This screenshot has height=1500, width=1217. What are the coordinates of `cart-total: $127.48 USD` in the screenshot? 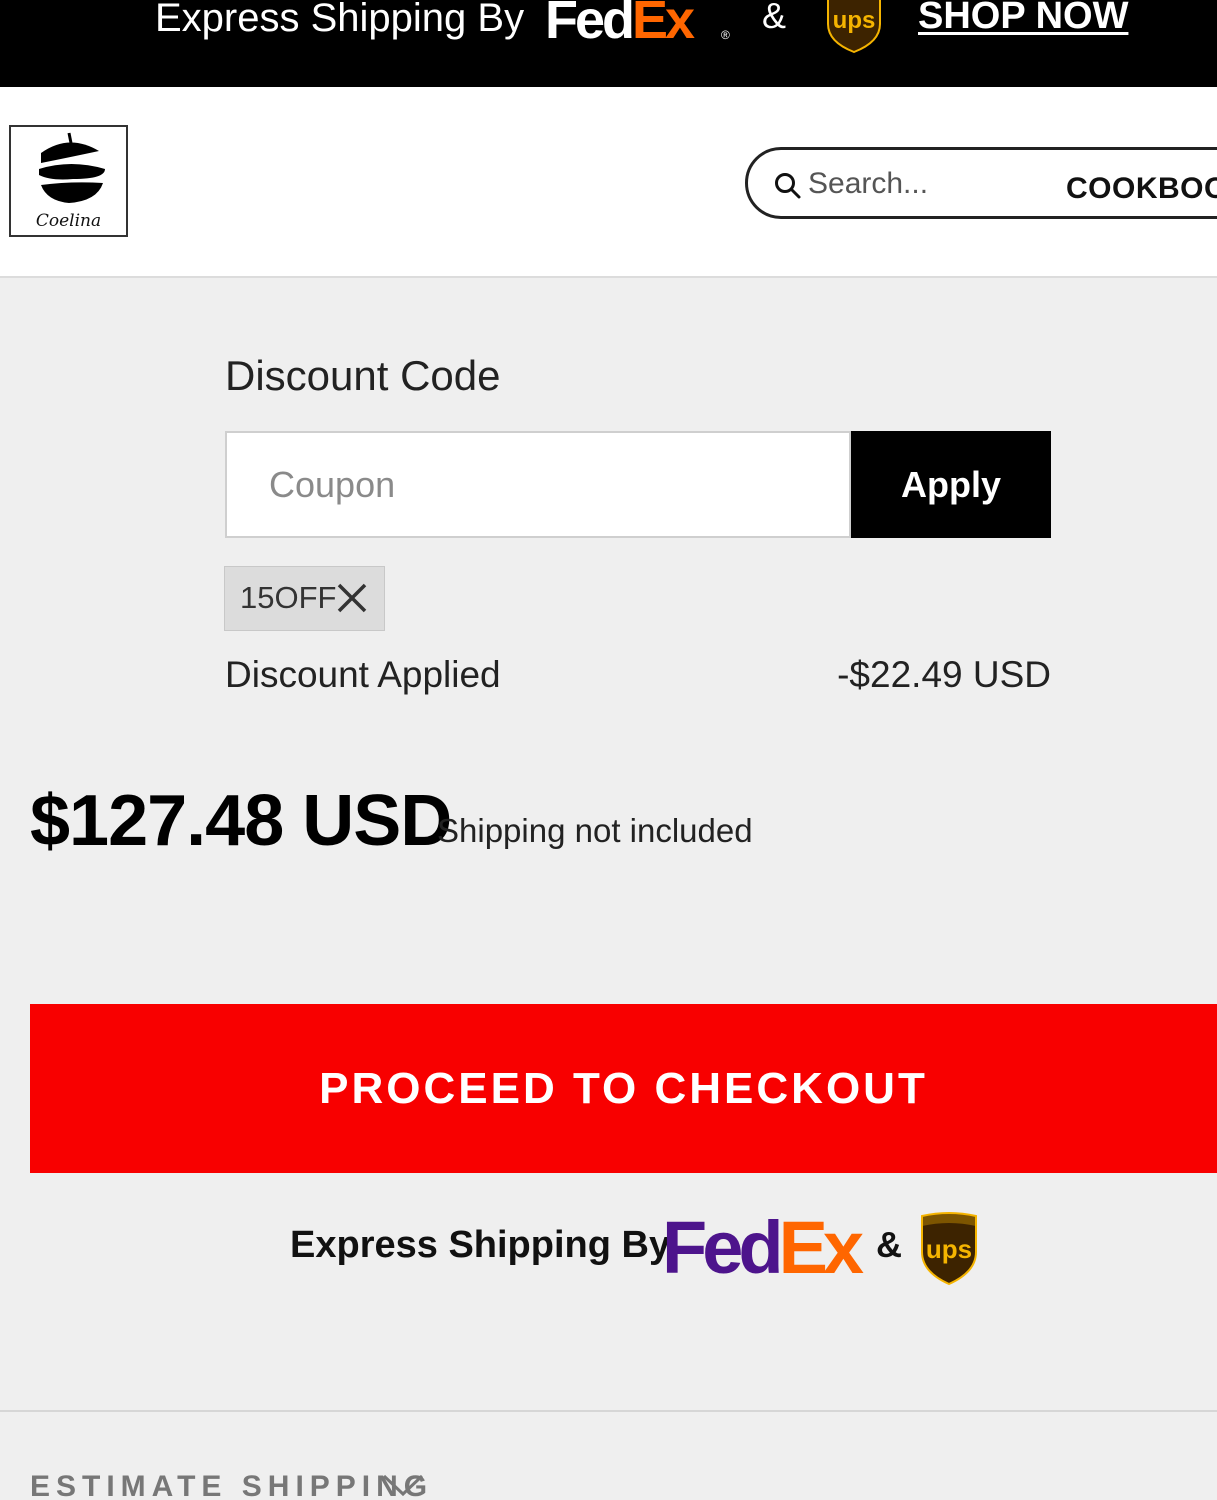 It's located at (241, 821).